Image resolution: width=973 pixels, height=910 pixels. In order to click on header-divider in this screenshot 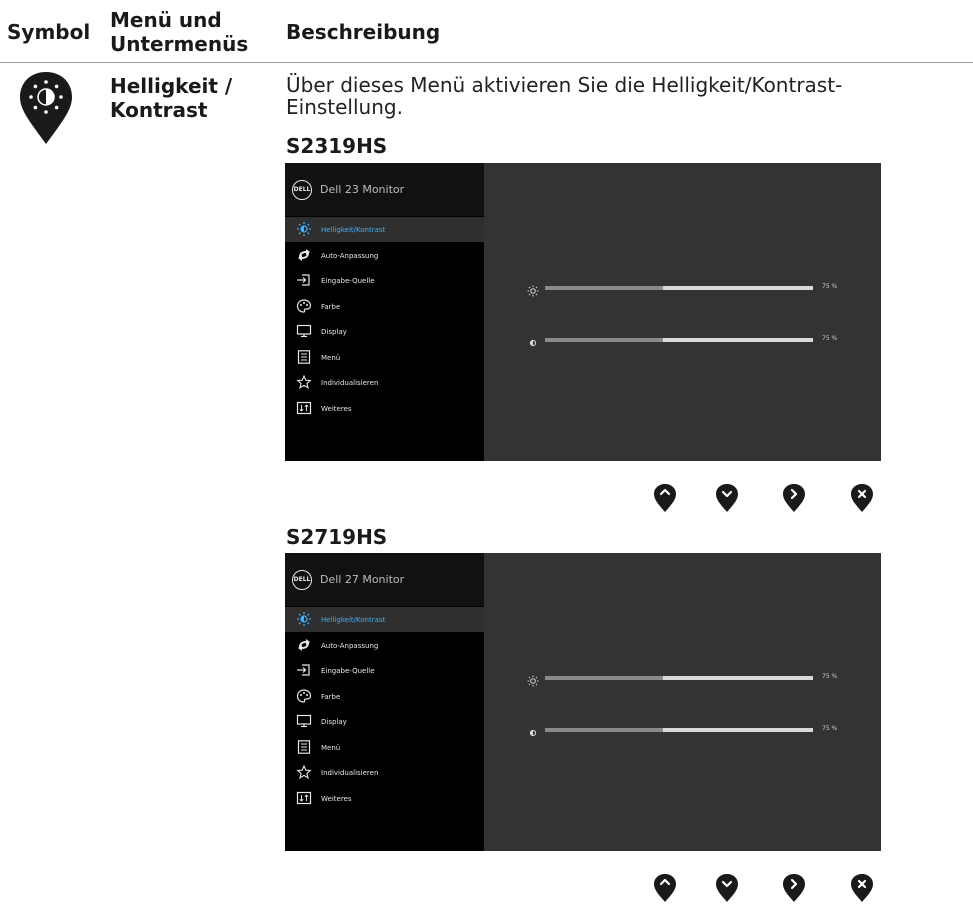, I will do `click(486, 62)`.